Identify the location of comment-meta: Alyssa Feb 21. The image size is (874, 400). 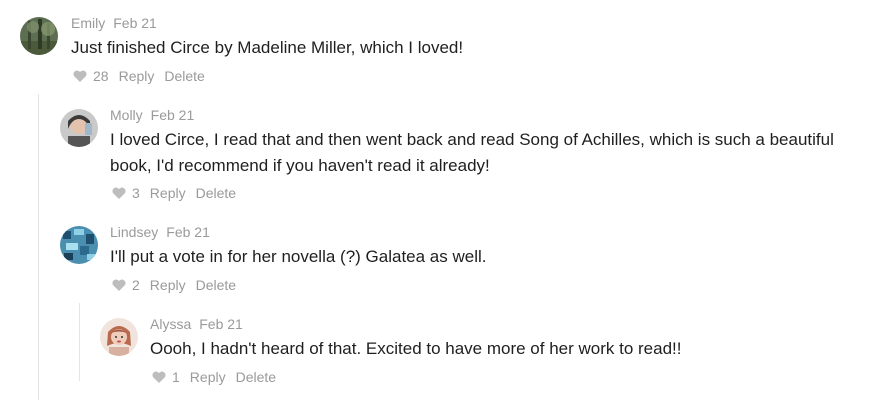
(196, 324).